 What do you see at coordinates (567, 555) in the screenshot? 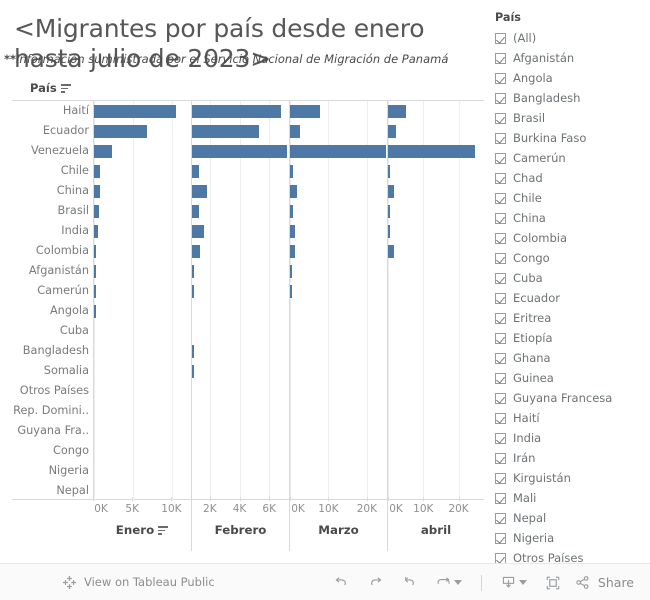
I see `filter-item: Otros Países` at bounding box center [567, 555].